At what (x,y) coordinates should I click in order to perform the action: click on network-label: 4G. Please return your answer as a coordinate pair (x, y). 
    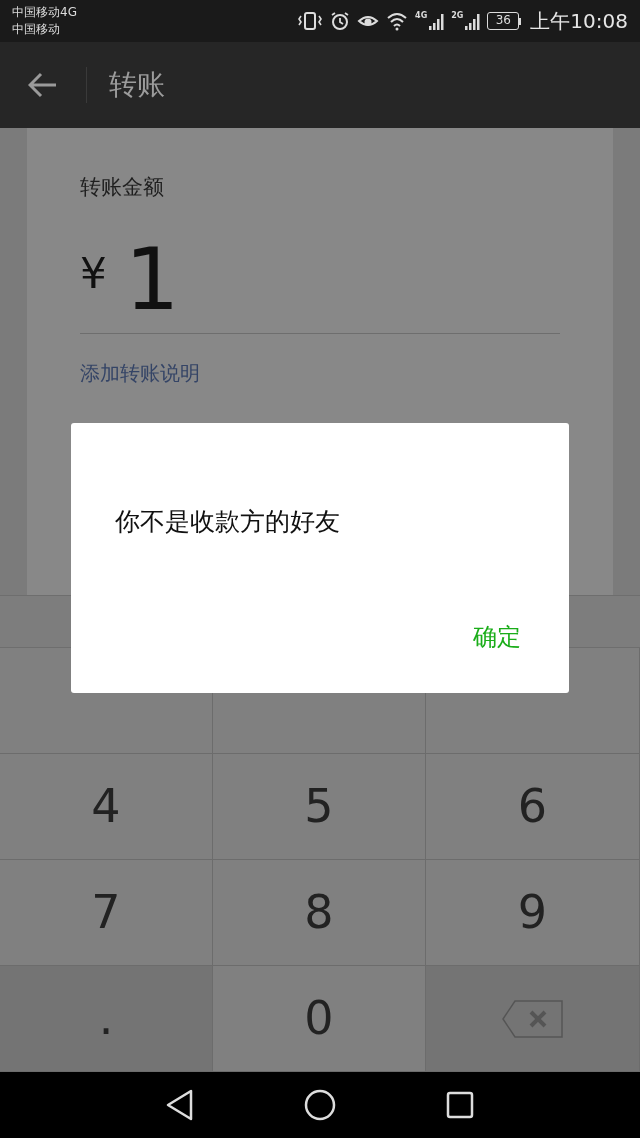
    Looking at the image, I should click on (421, 16).